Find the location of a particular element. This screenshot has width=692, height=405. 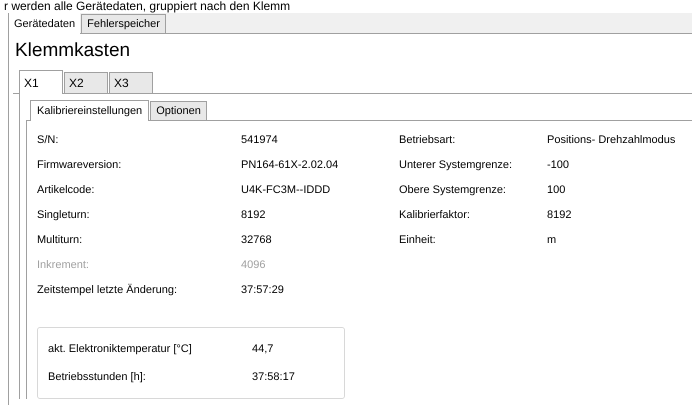

field-label: Betriebsart: is located at coordinates (427, 140).